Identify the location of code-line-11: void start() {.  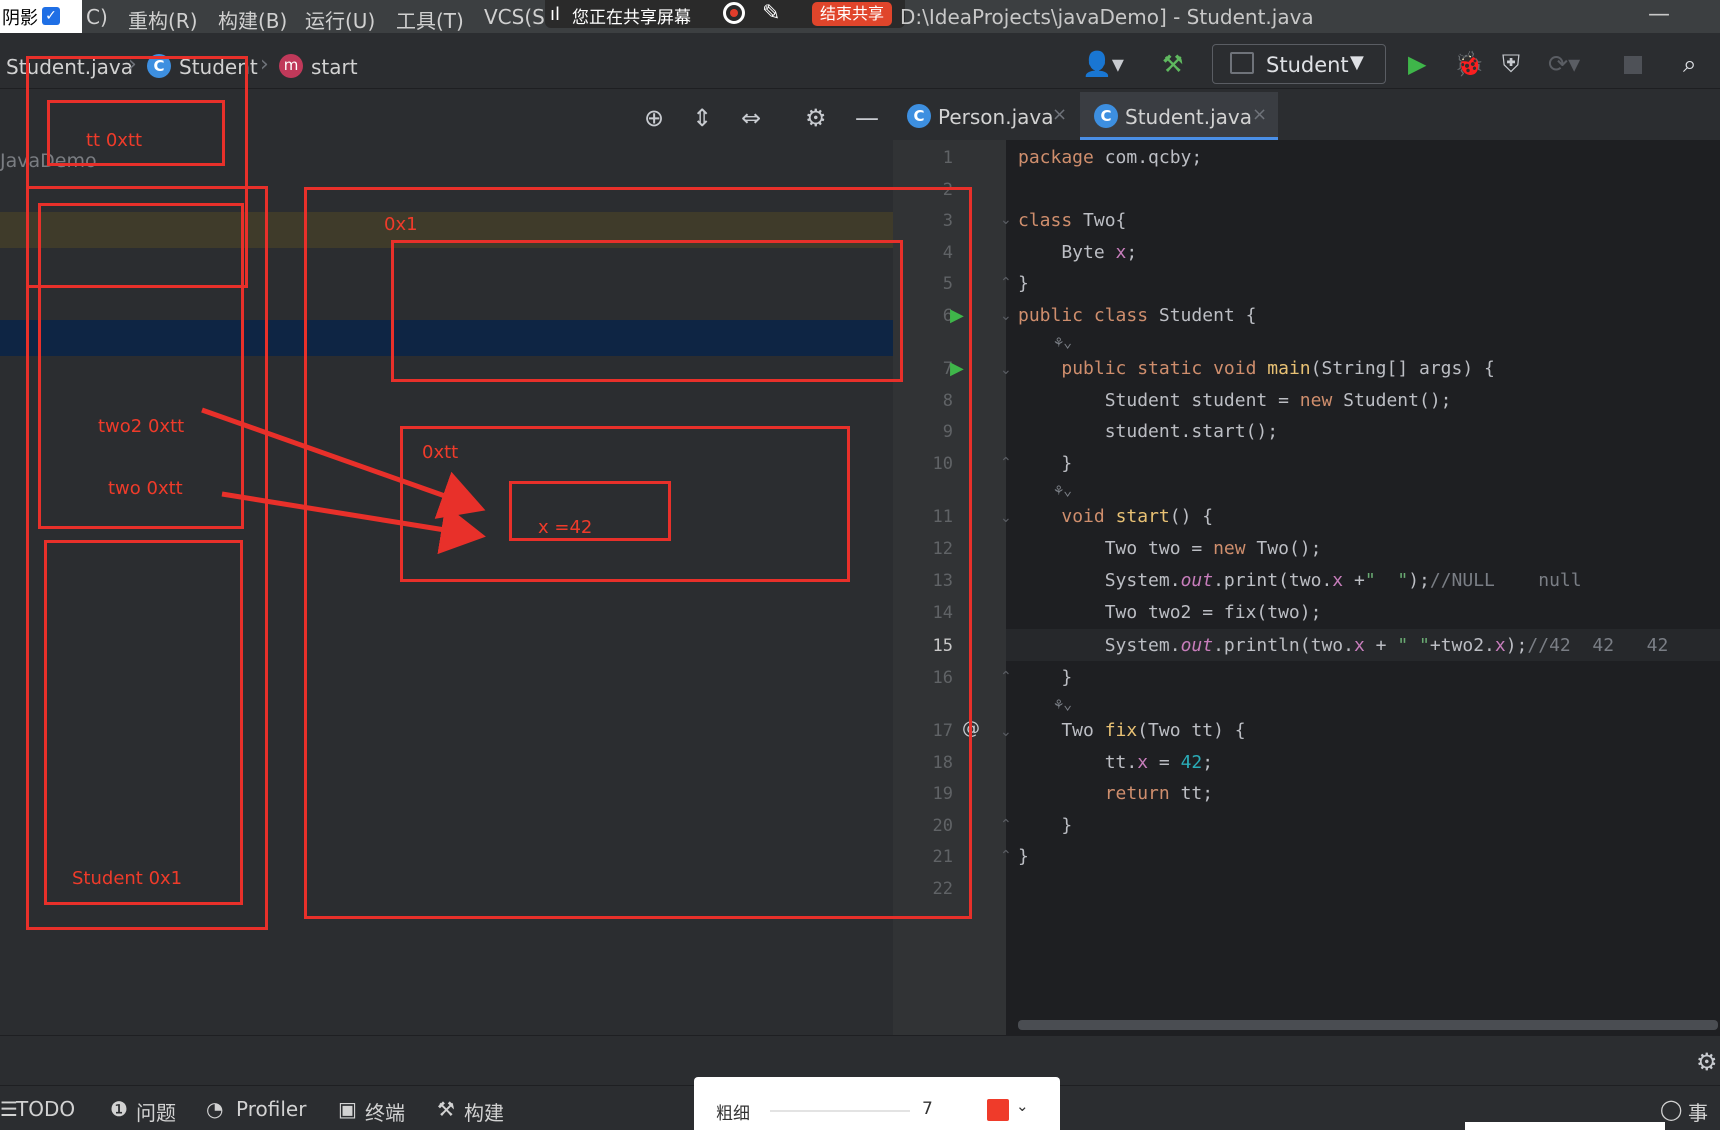
(1115, 516).